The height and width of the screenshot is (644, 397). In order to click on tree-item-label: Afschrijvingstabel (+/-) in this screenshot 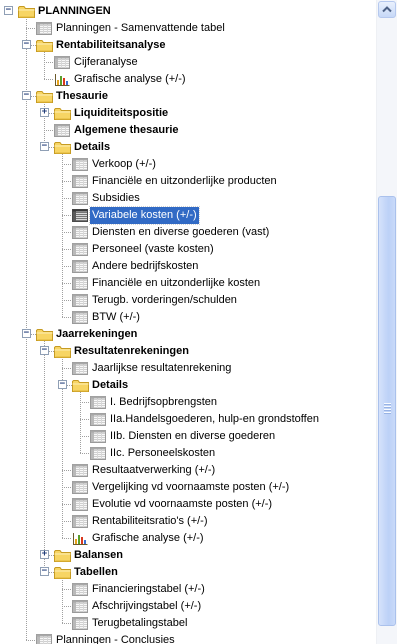, I will do `click(147, 606)`.